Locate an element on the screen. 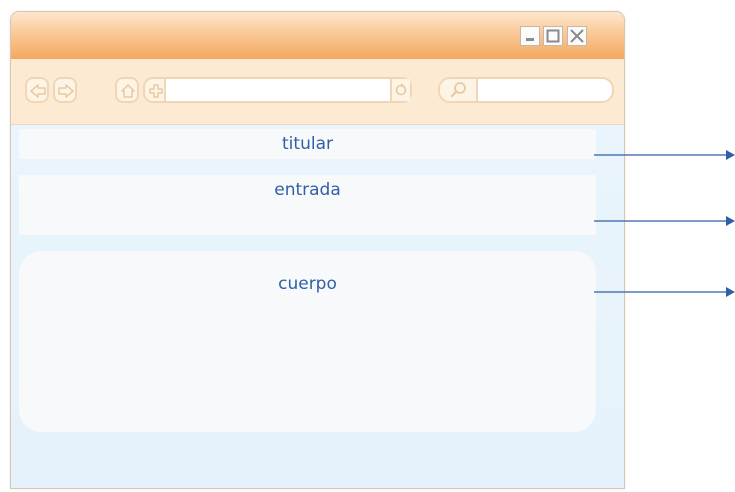 This screenshot has height=492, width=735. back-button is located at coordinates (37, 90).